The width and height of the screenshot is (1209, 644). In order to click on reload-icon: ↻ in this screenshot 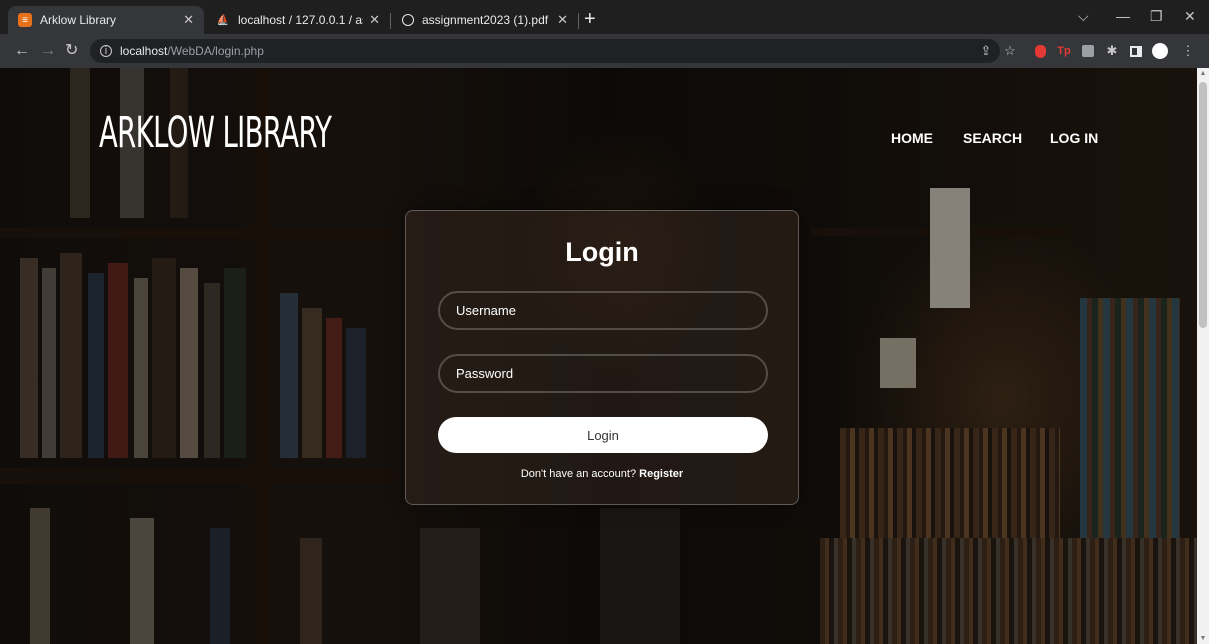, I will do `click(71, 51)`.